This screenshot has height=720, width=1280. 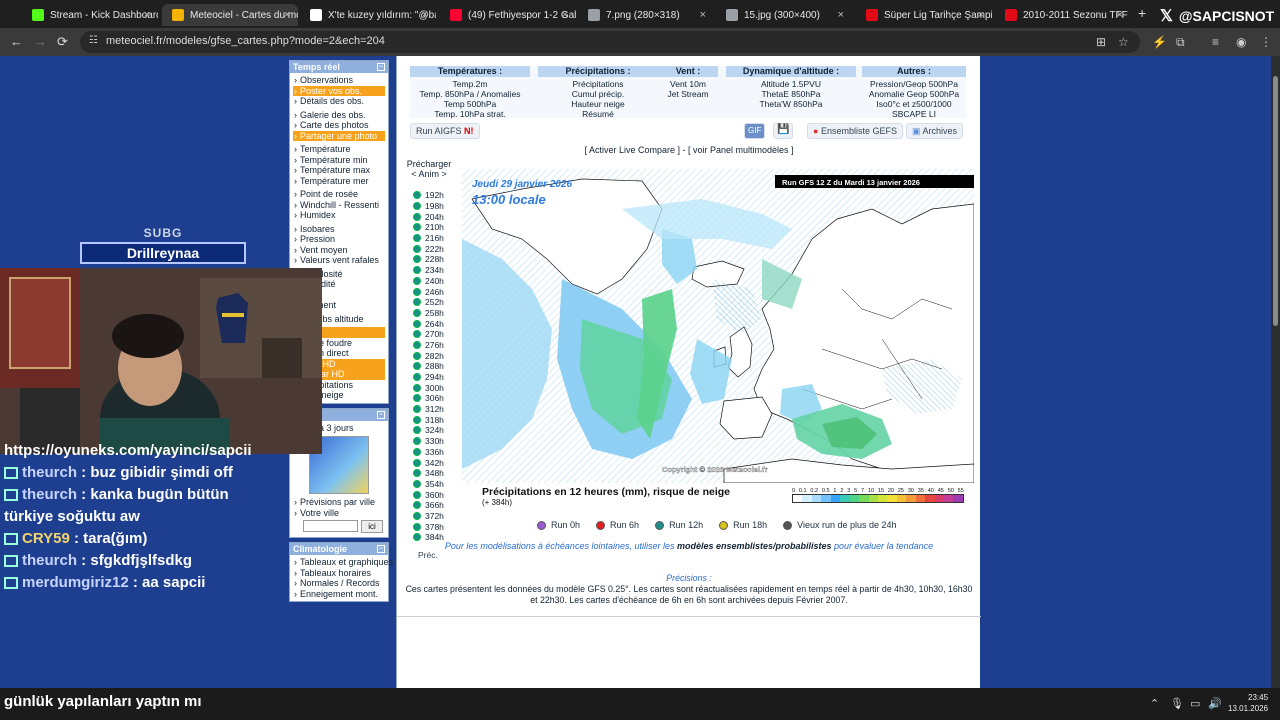 What do you see at coordinates (339, 229) in the screenshot?
I see `sidebar-link: Isobares` at bounding box center [339, 229].